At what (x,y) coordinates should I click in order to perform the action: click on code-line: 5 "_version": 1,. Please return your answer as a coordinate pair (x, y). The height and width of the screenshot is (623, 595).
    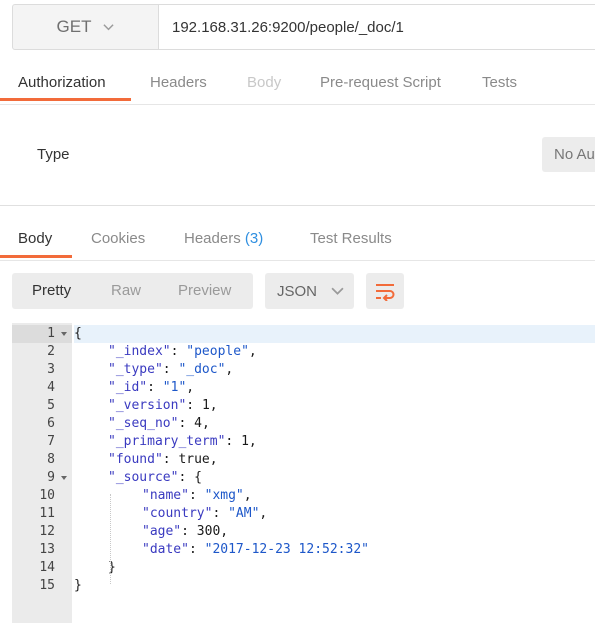
    Looking at the image, I should click on (303, 406).